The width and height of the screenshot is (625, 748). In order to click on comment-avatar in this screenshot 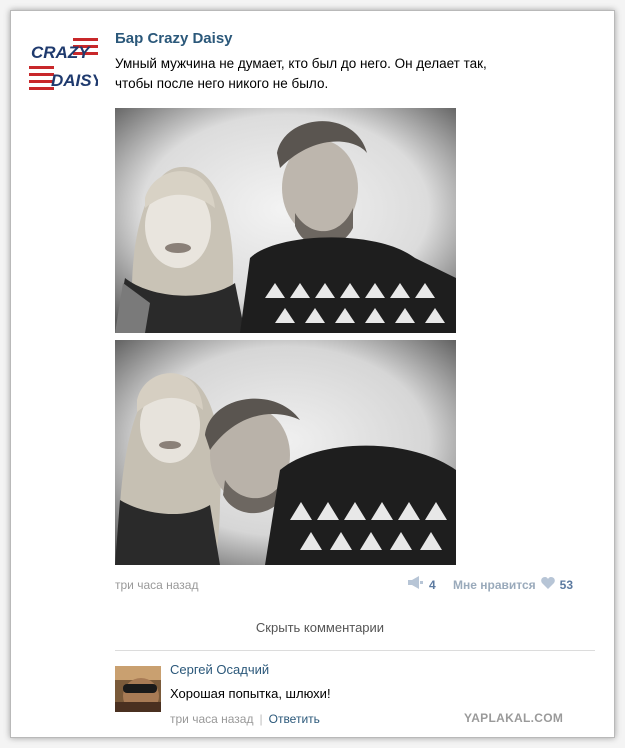, I will do `click(138, 689)`.